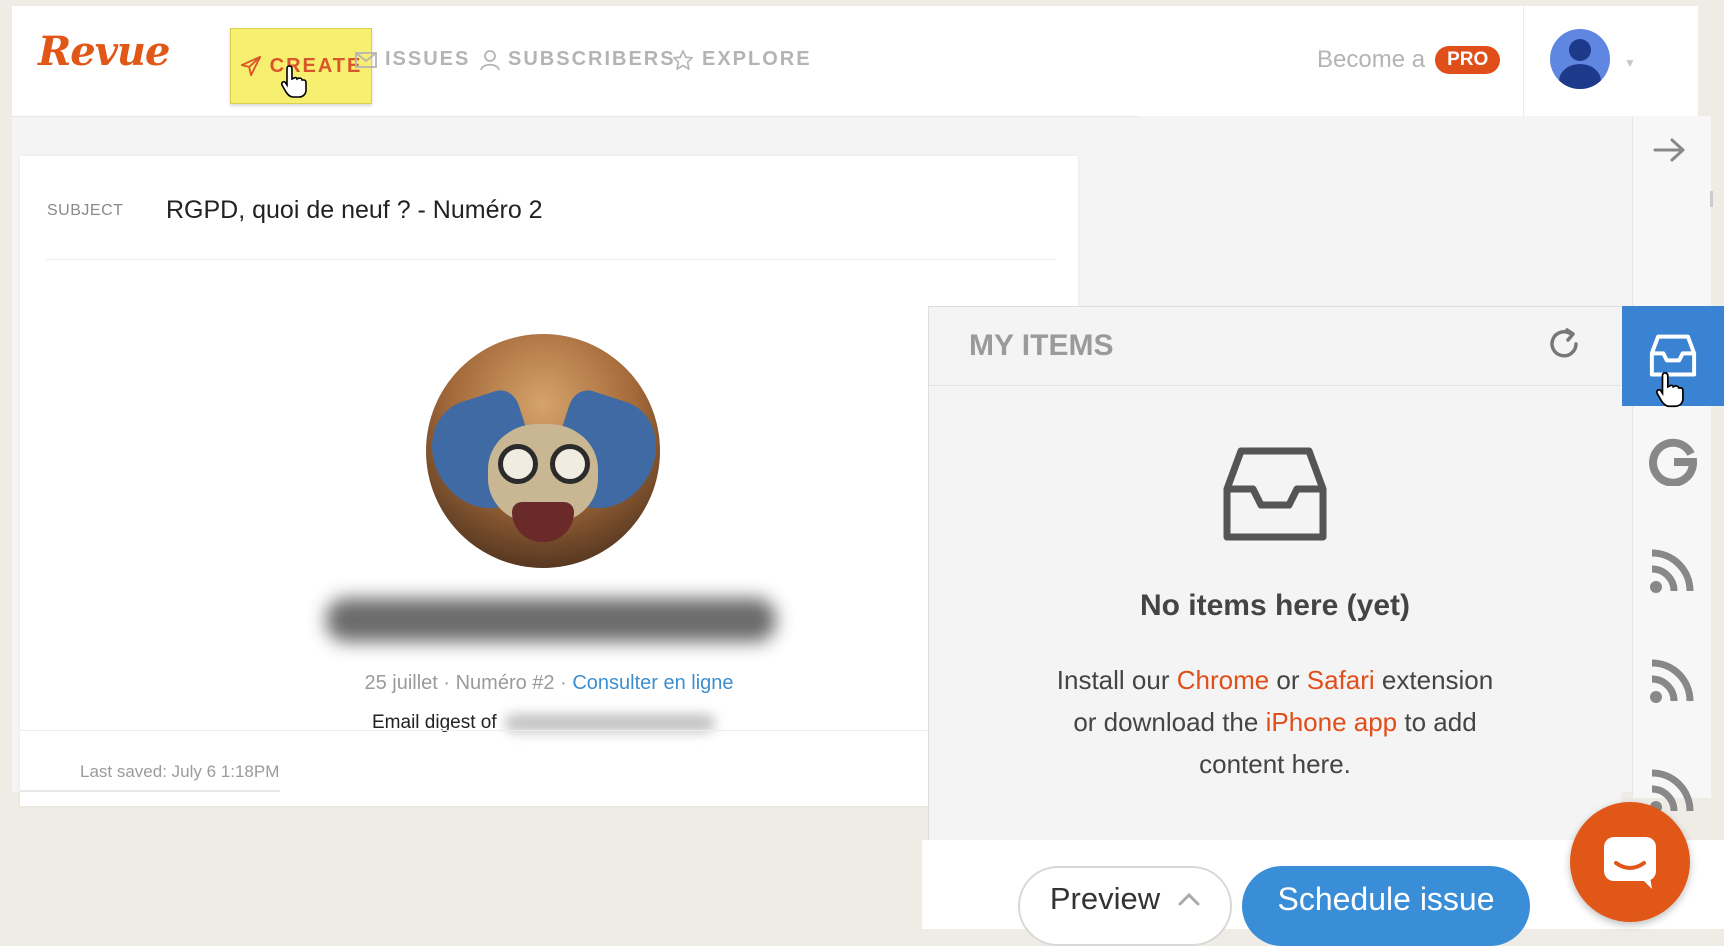 The image size is (1724, 946). What do you see at coordinates (1371, 59) in the screenshot?
I see `become-label: Become a` at bounding box center [1371, 59].